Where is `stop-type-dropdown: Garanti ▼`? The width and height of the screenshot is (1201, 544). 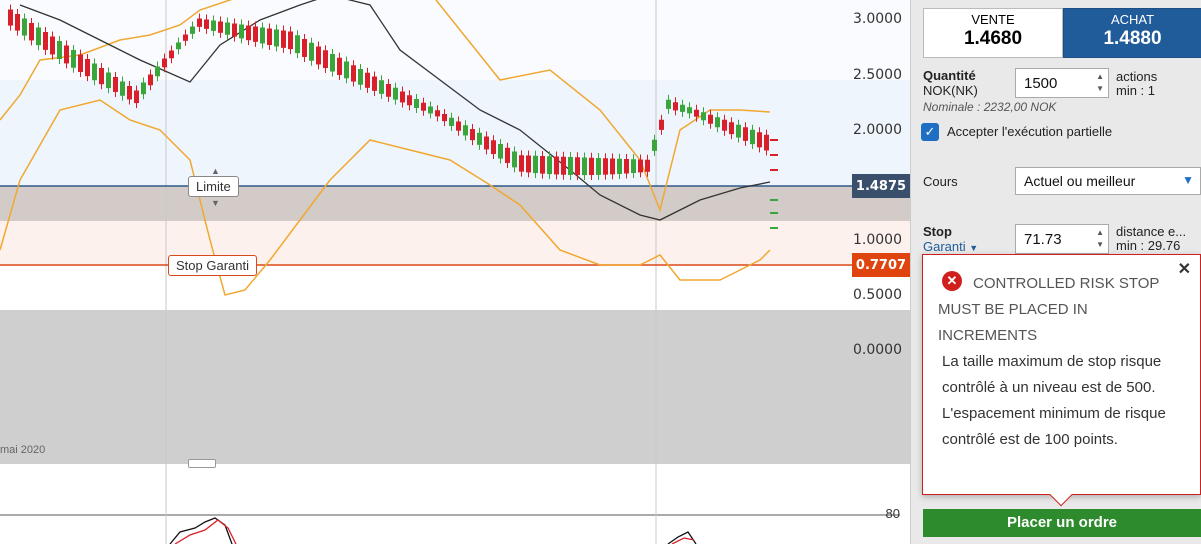
stop-type-dropdown: Garanti ▼ is located at coordinates (950, 246).